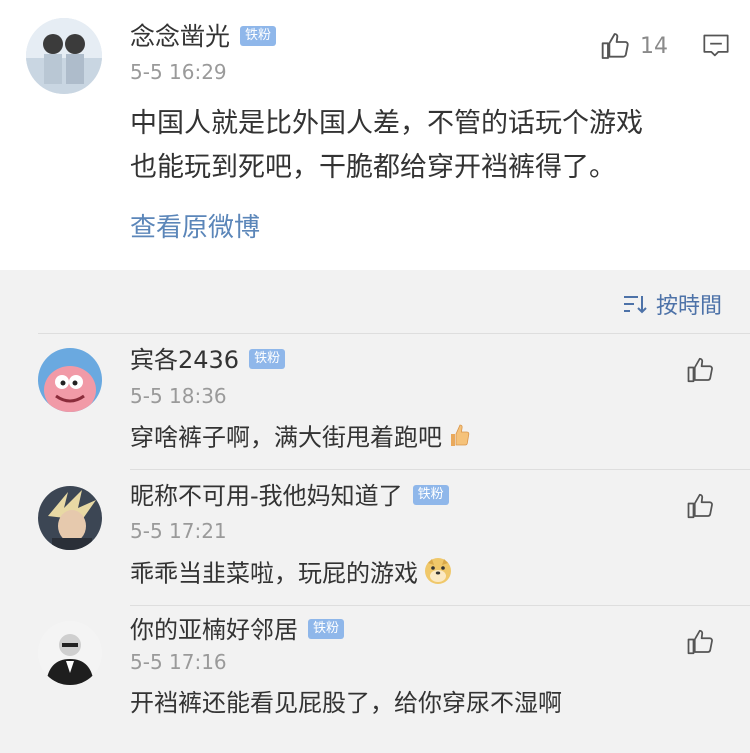 This screenshot has width=750, height=753. Describe the element at coordinates (195, 228) in the screenshot. I see `view-original-link: 查看原微博` at that location.